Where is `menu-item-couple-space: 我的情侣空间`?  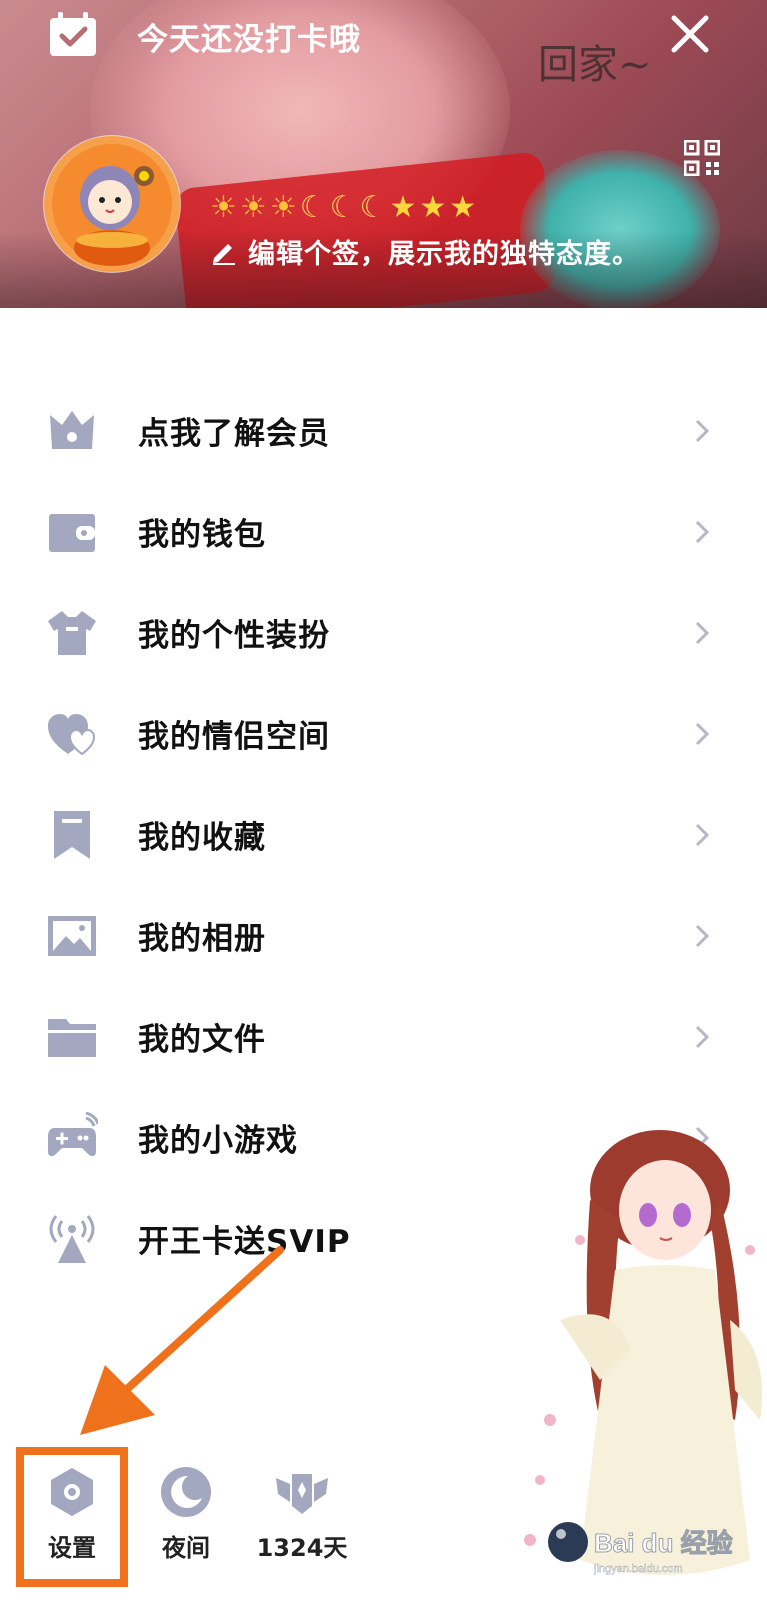 menu-item-couple-space: 我的情侣空间 is located at coordinates (383, 733).